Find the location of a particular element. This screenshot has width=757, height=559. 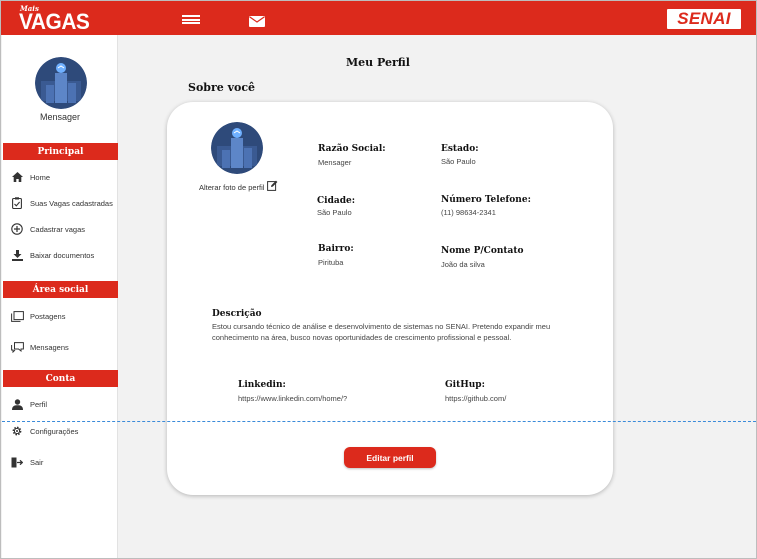

linkedin-value: https://www.linkedin.com/home/? is located at coordinates (292, 398).